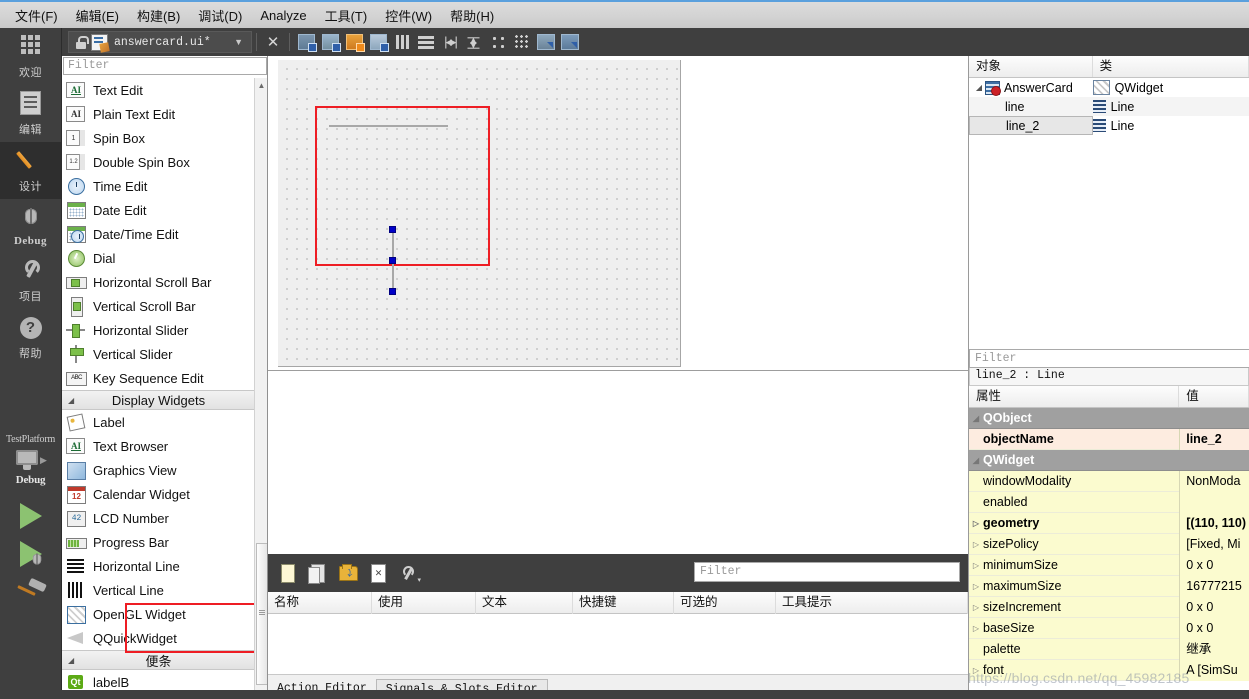 The height and width of the screenshot is (699, 1249). Describe the element at coordinates (479, 213) in the screenshot. I see `answercard-form` at that location.